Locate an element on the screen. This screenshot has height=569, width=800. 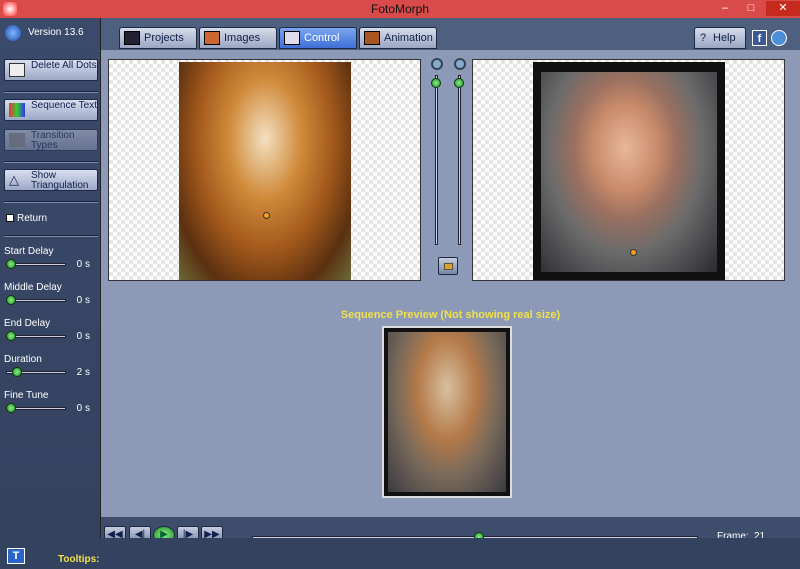
version-label: Version 13.6 is located at coordinates (56, 32).